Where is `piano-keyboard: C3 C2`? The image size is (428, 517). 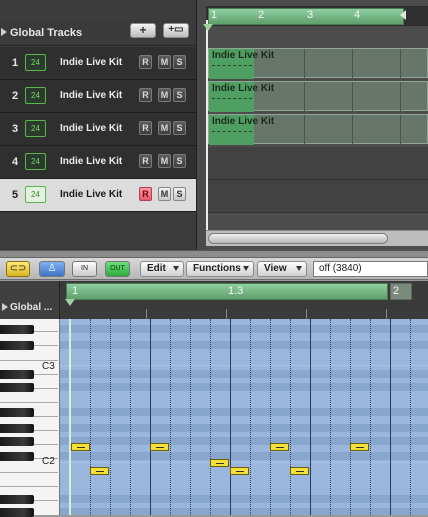
piano-keyboard: C3 C2 is located at coordinates (30, 418).